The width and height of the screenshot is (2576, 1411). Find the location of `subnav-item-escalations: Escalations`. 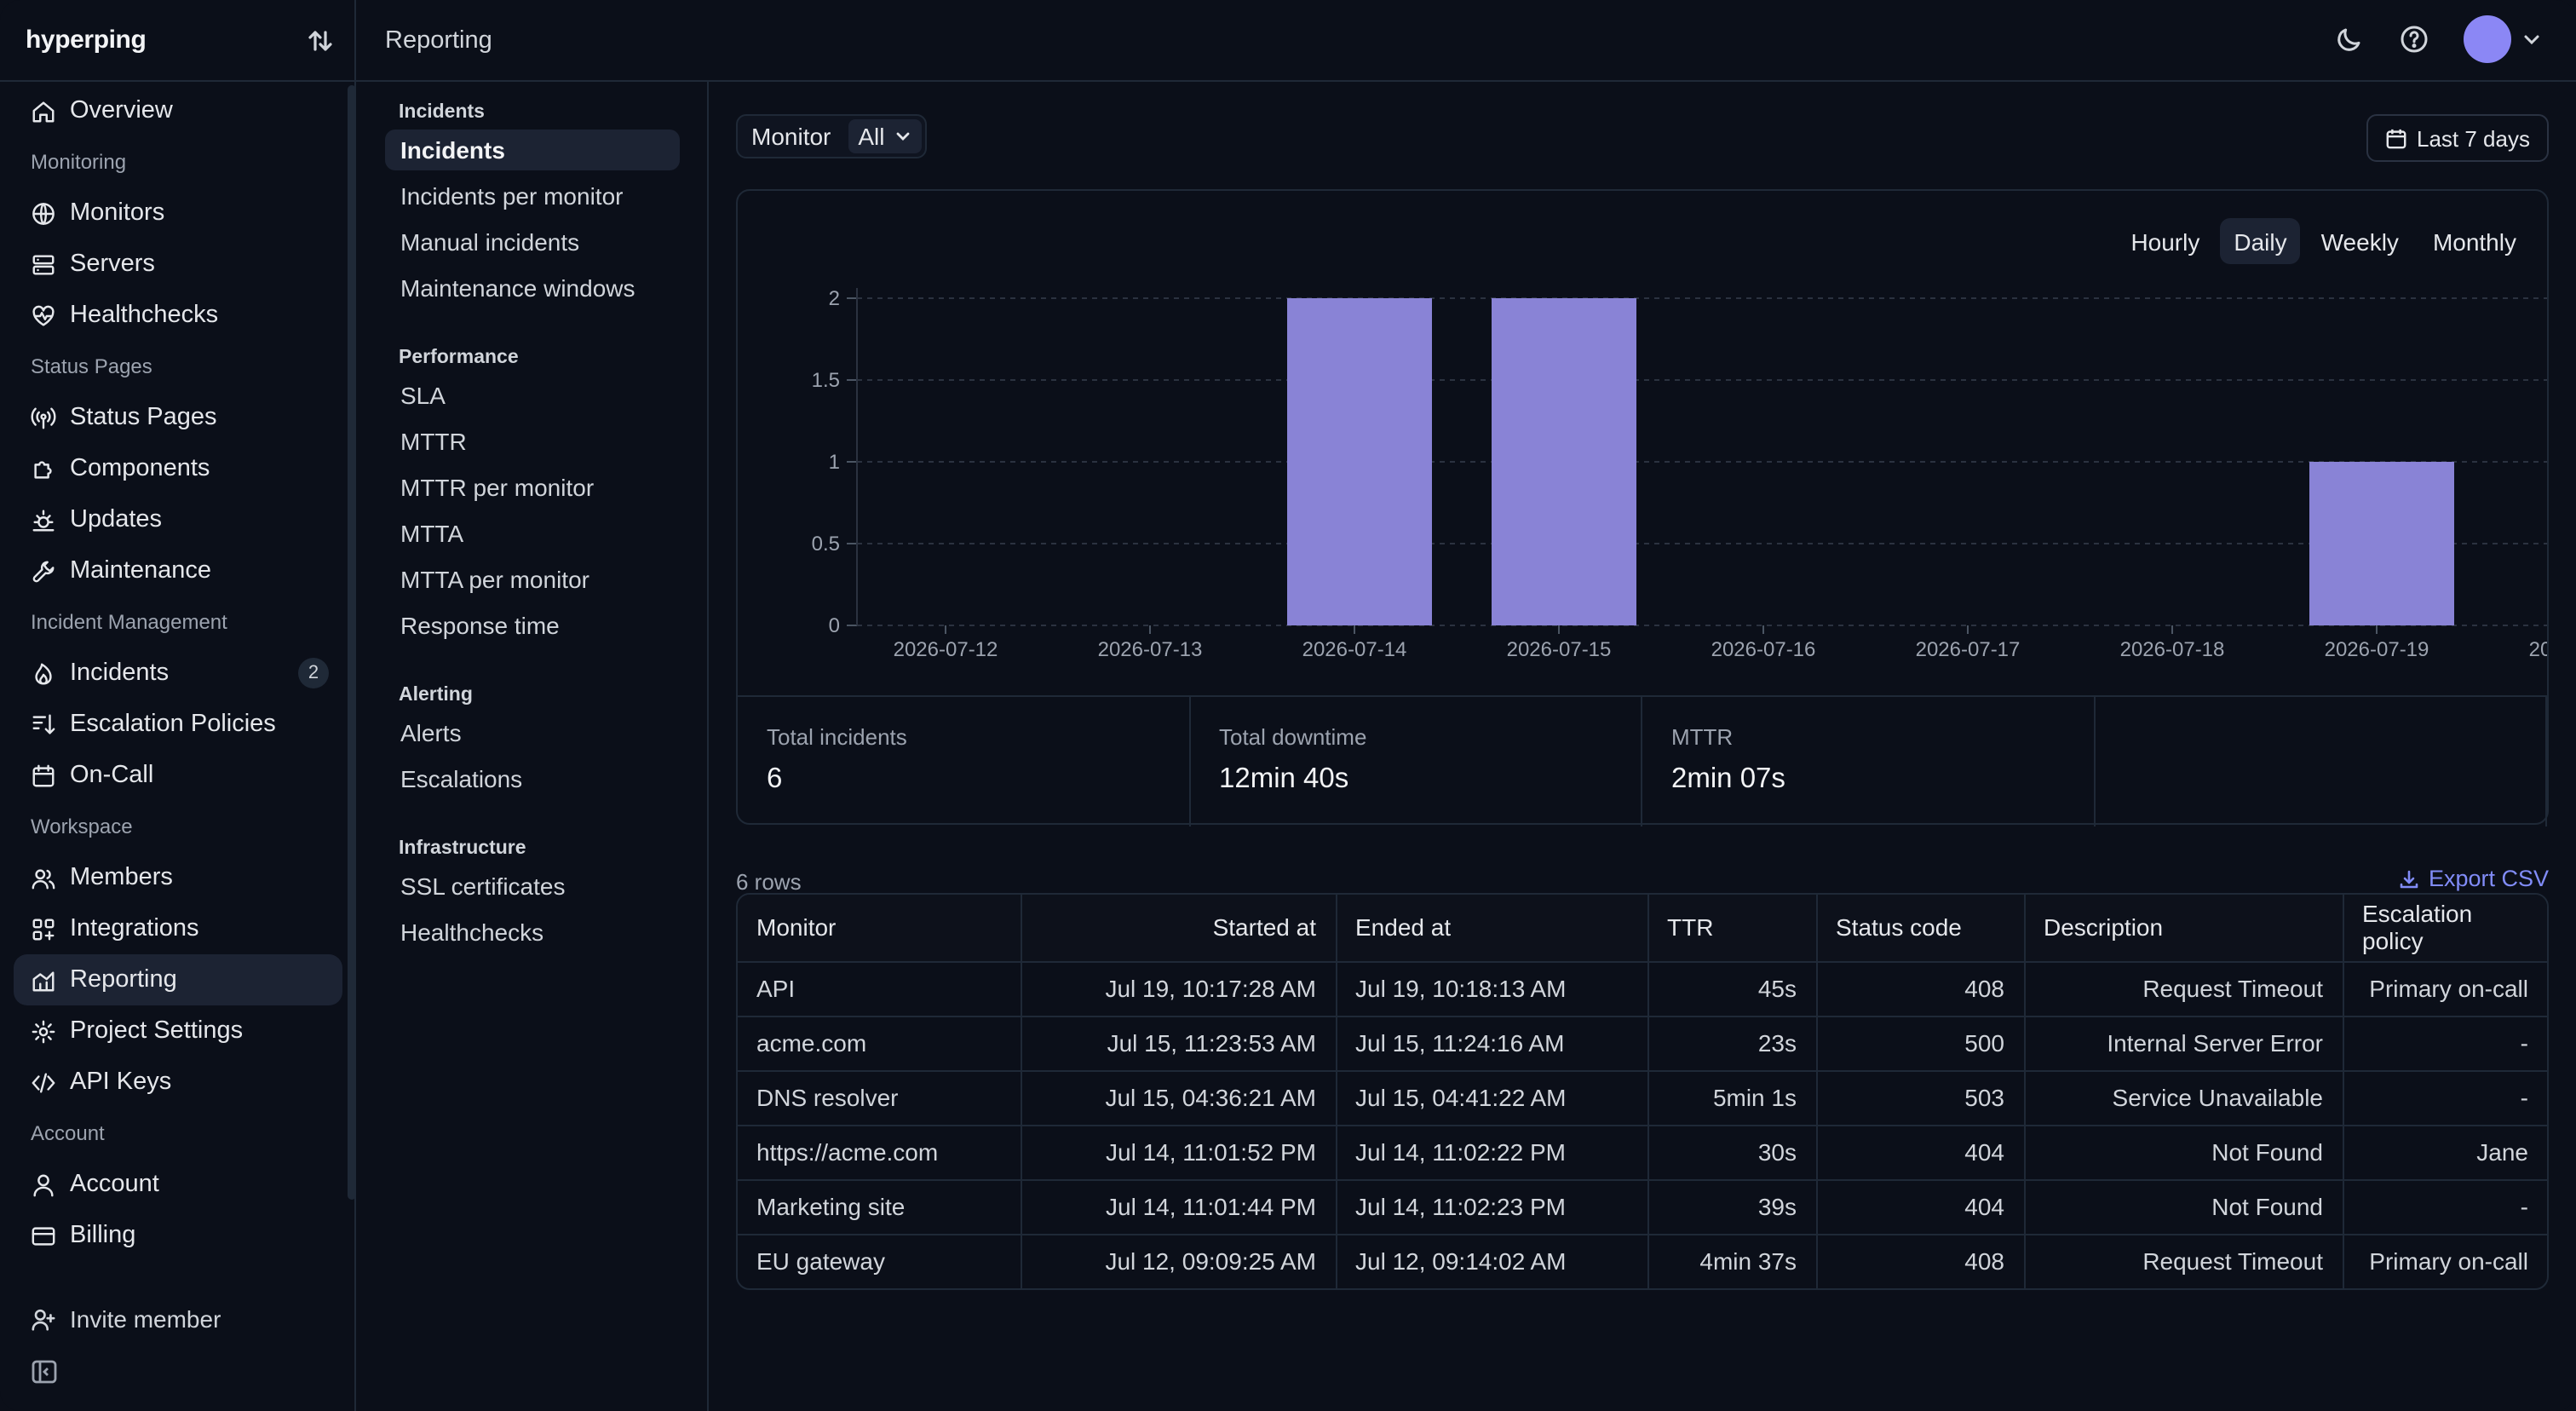

subnav-item-escalations: Escalations is located at coordinates (533, 778).